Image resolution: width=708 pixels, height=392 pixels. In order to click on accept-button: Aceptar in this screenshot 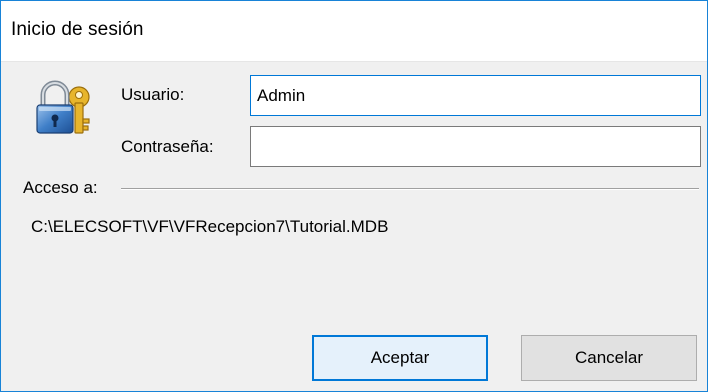, I will do `click(400, 358)`.